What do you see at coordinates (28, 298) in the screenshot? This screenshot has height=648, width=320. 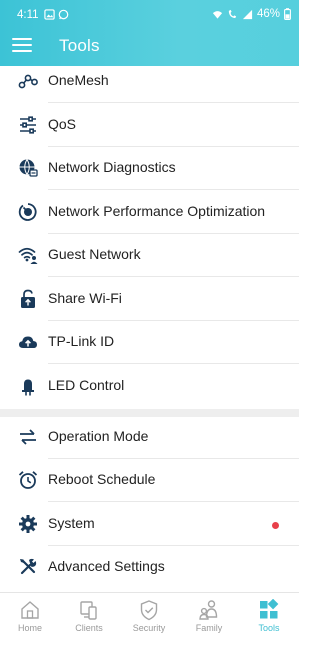 I see `share-lock-icon` at bounding box center [28, 298].